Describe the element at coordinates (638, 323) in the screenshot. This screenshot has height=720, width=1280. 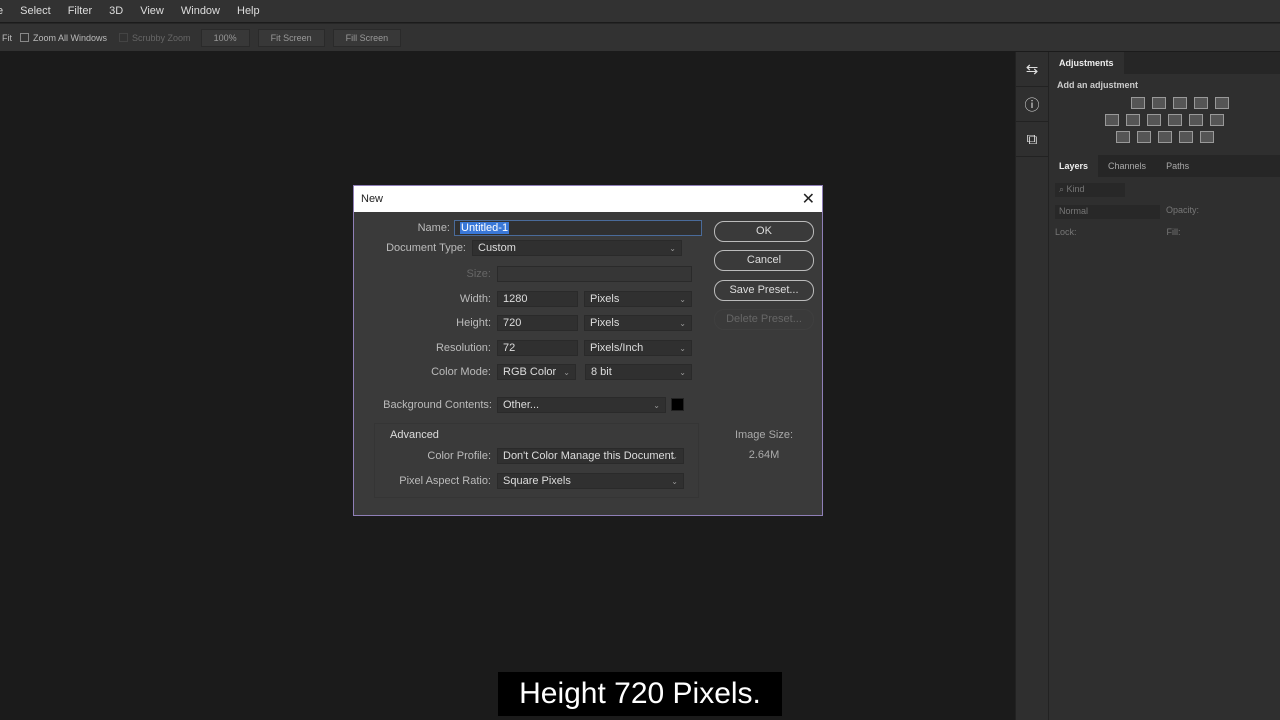
I see `height-unit-select: Pixels ⌄` at that location.